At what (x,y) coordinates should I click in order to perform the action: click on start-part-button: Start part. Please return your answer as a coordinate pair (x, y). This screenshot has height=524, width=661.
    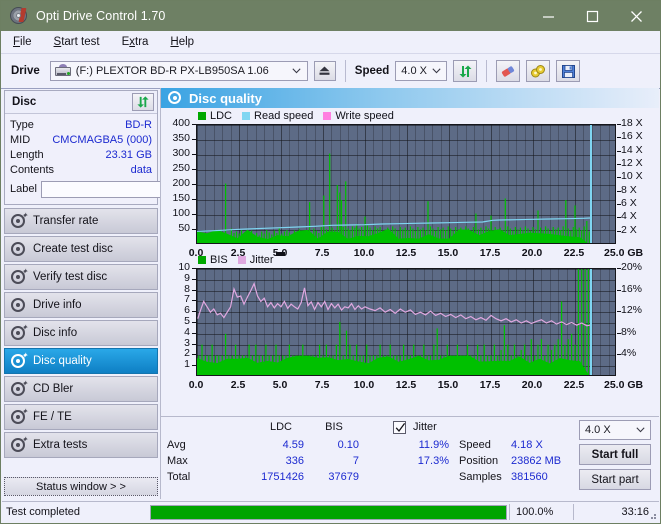
    Looking at the image, I should click on (615, 479).